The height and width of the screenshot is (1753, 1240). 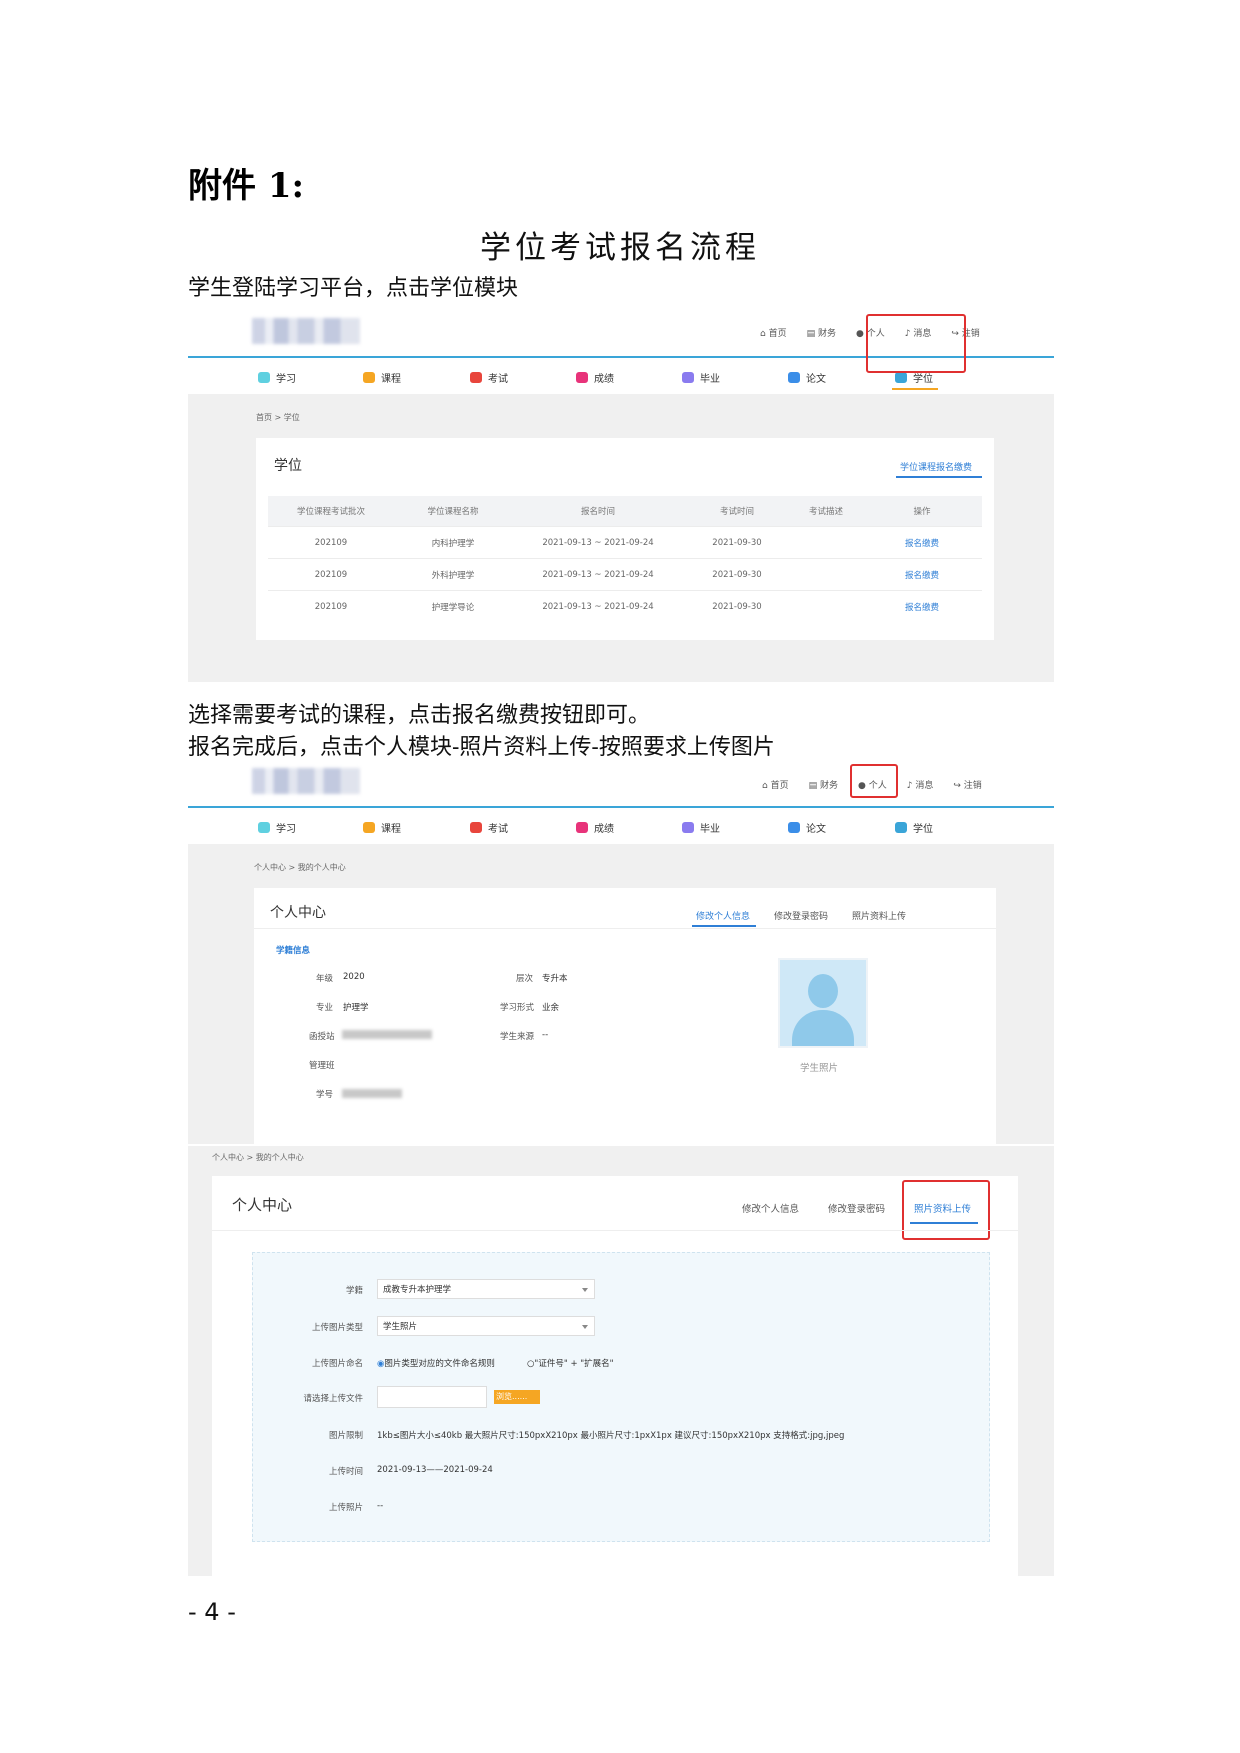 What do you see at coordinates (826, 606) in the screenshot?
I see `cell` at bounding box center [826, 606].